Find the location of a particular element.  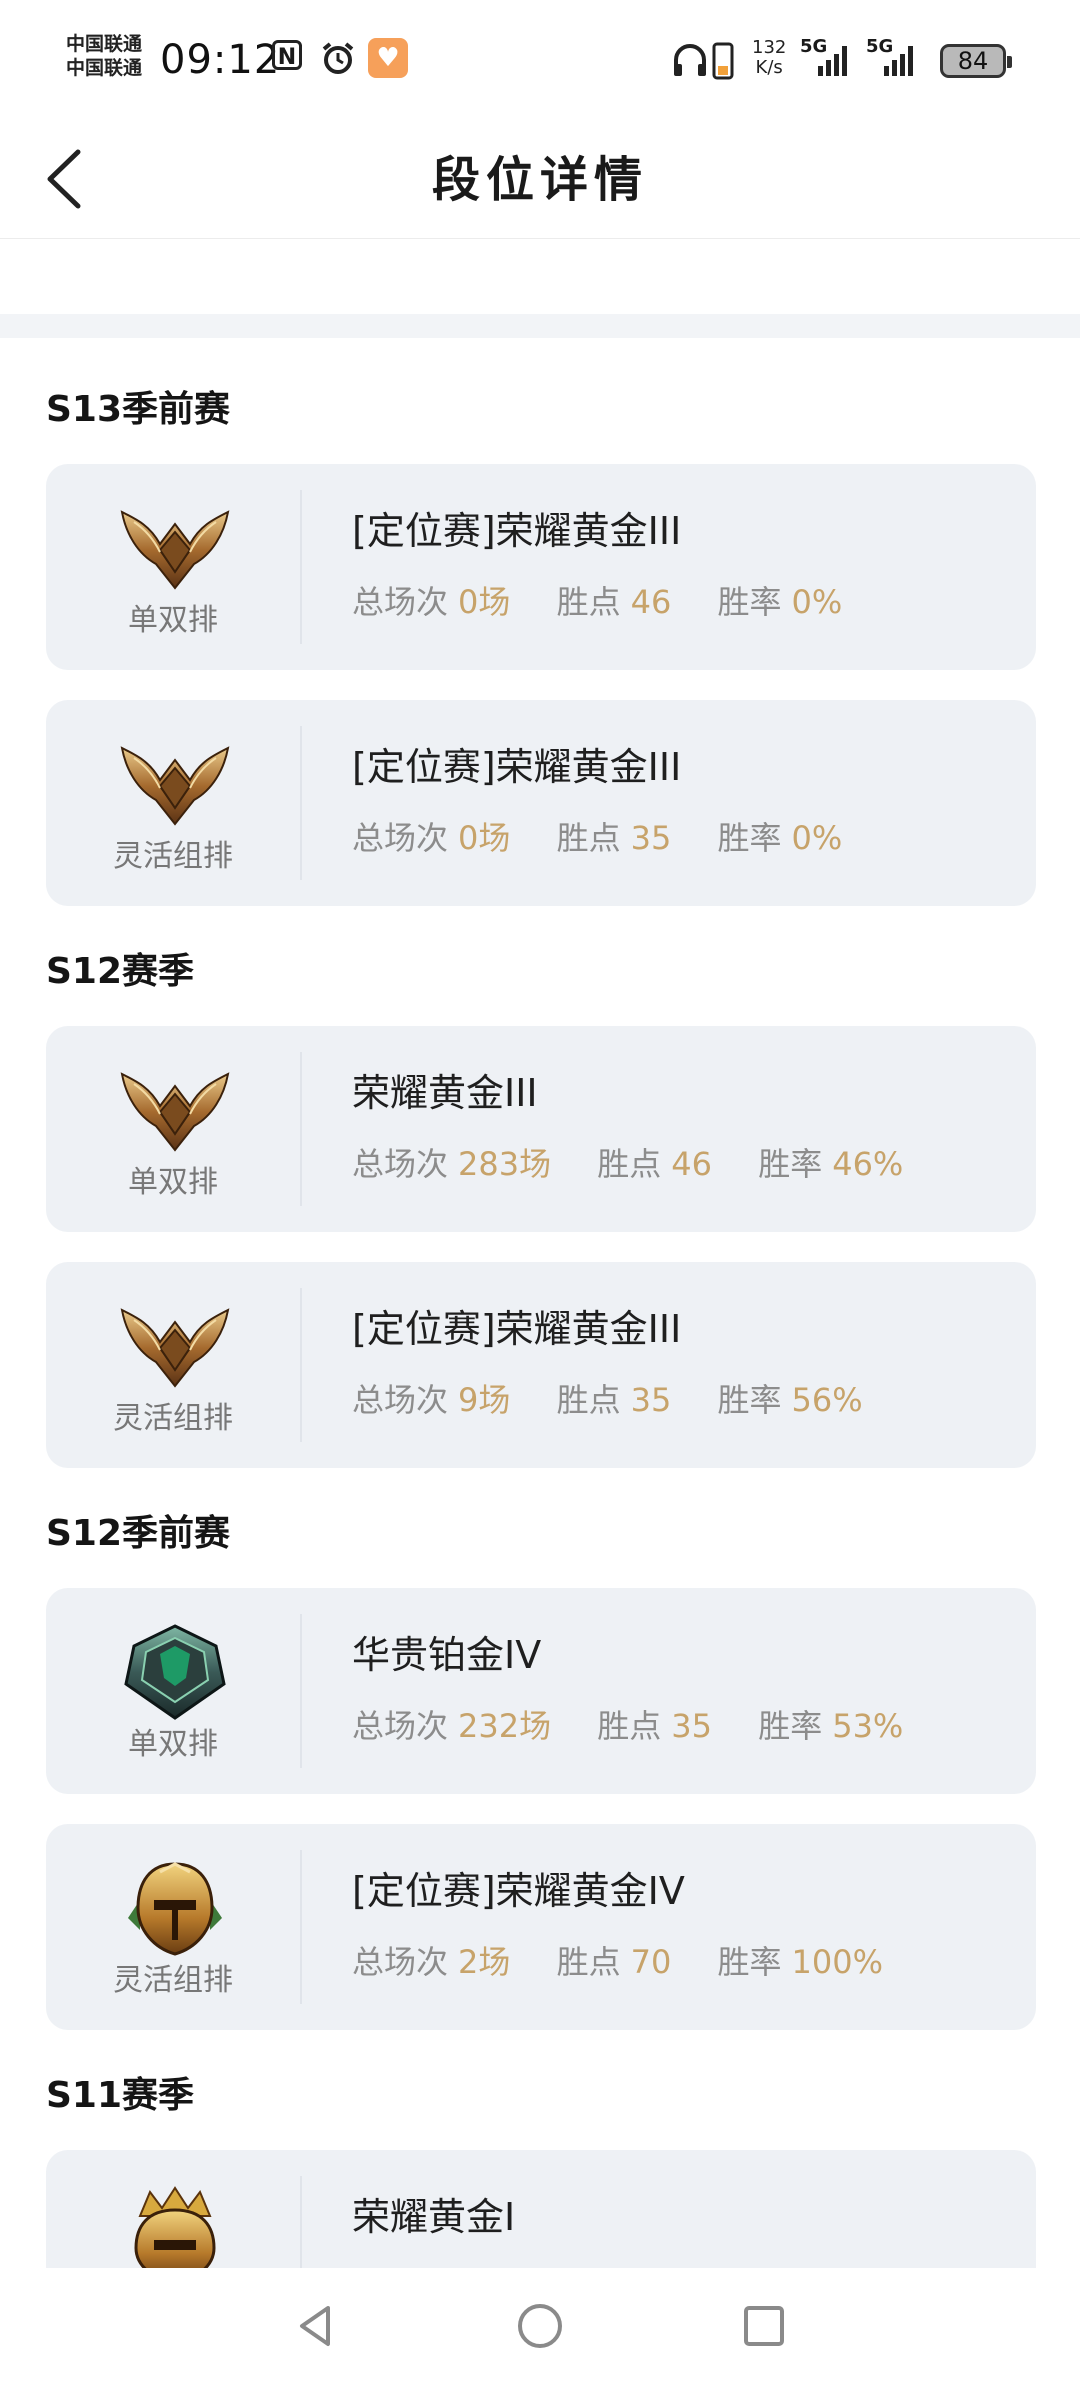

rank-stats: 总场次 2场 胜点 70 胜率 100% is located at coordinates (635, 1962).